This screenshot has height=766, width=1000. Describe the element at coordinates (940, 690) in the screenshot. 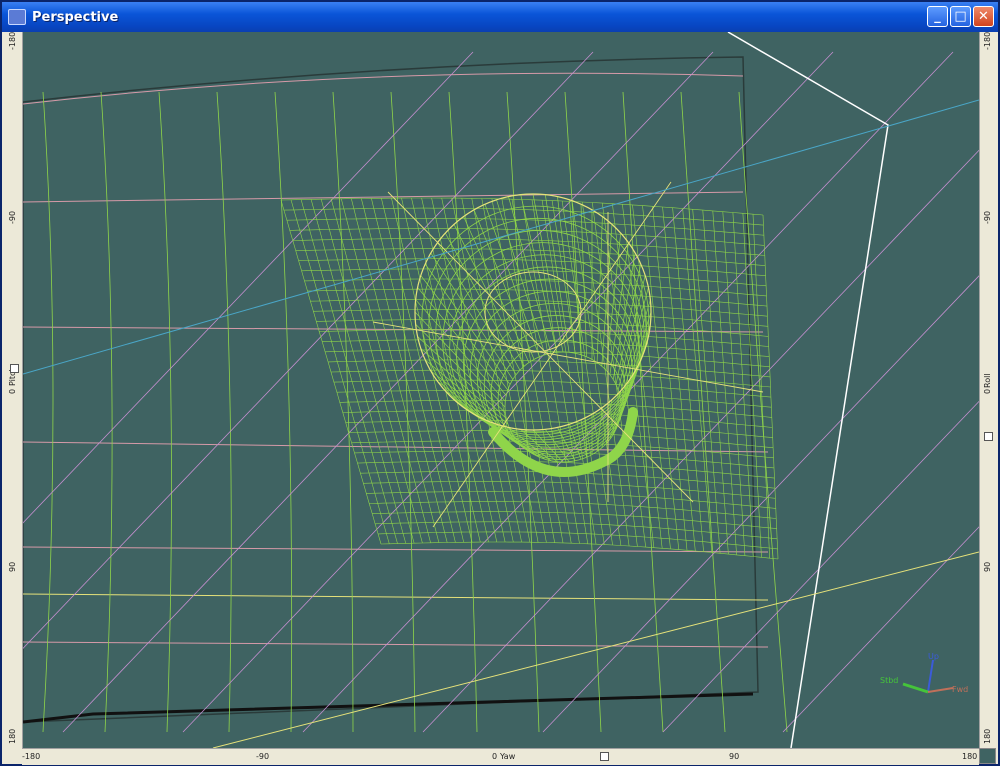

I see `fwd-axis-line` at that location.